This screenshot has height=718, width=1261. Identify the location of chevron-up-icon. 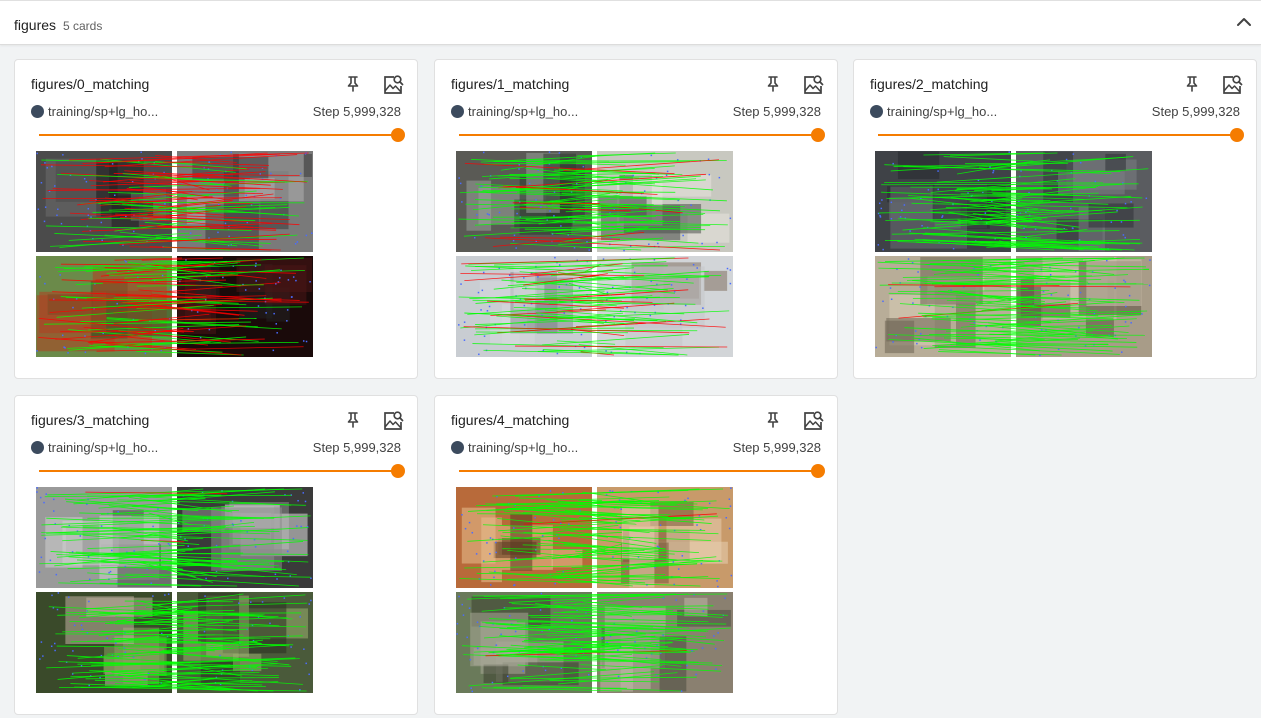
(1244, 22).